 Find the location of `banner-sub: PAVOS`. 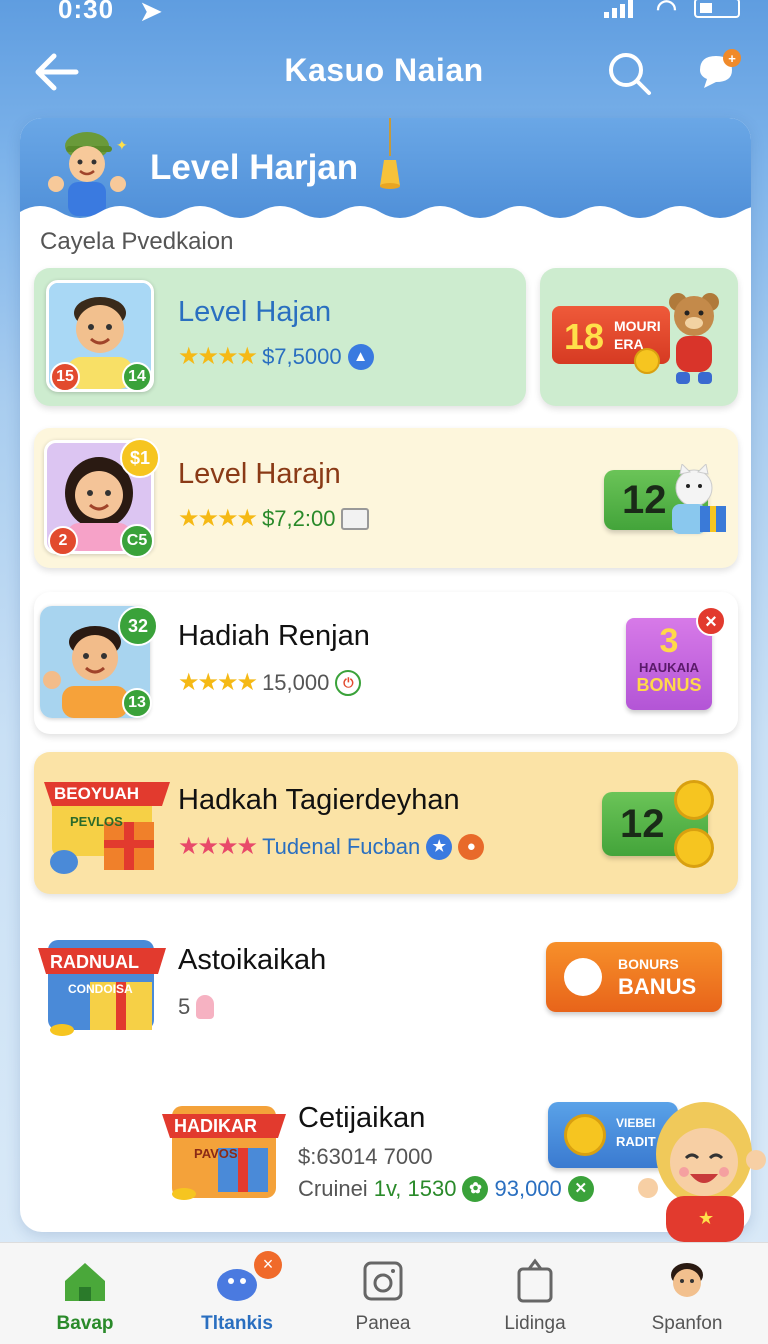

banner-sub: PAVOS is located at coordinates (216, 1153).